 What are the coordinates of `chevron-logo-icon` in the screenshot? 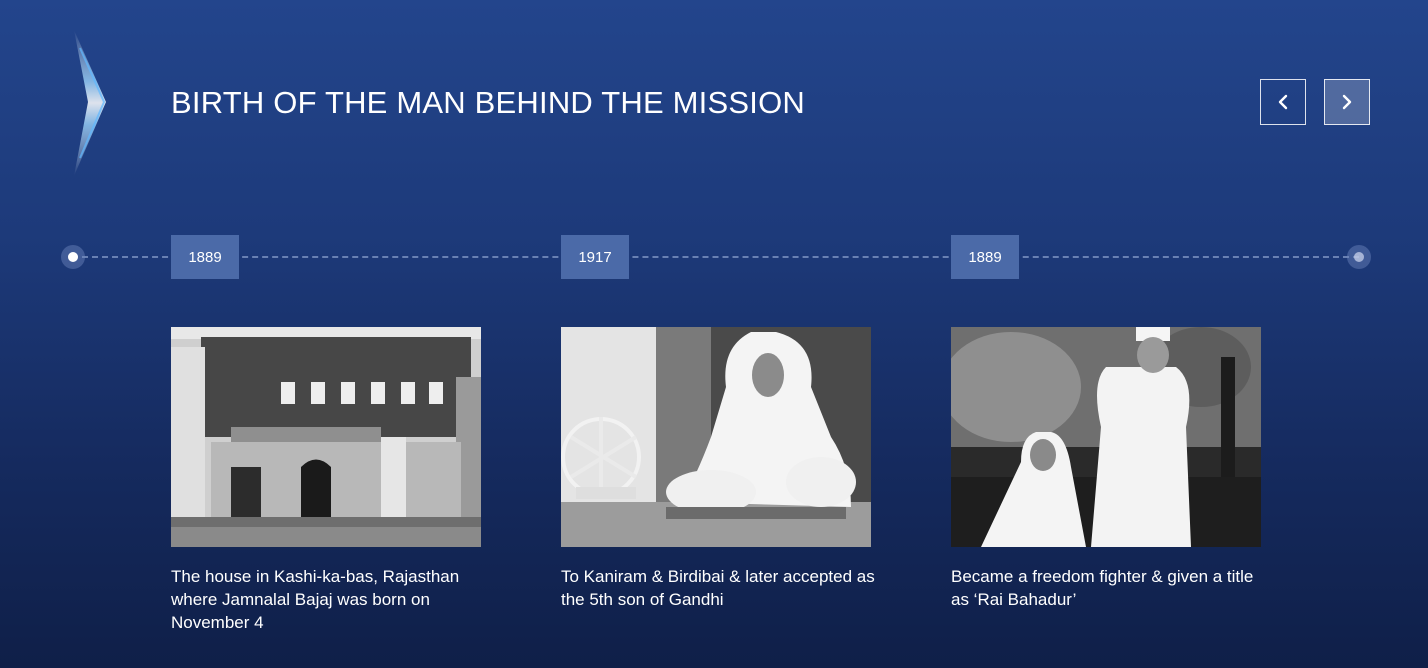 It's located at (90, 103).